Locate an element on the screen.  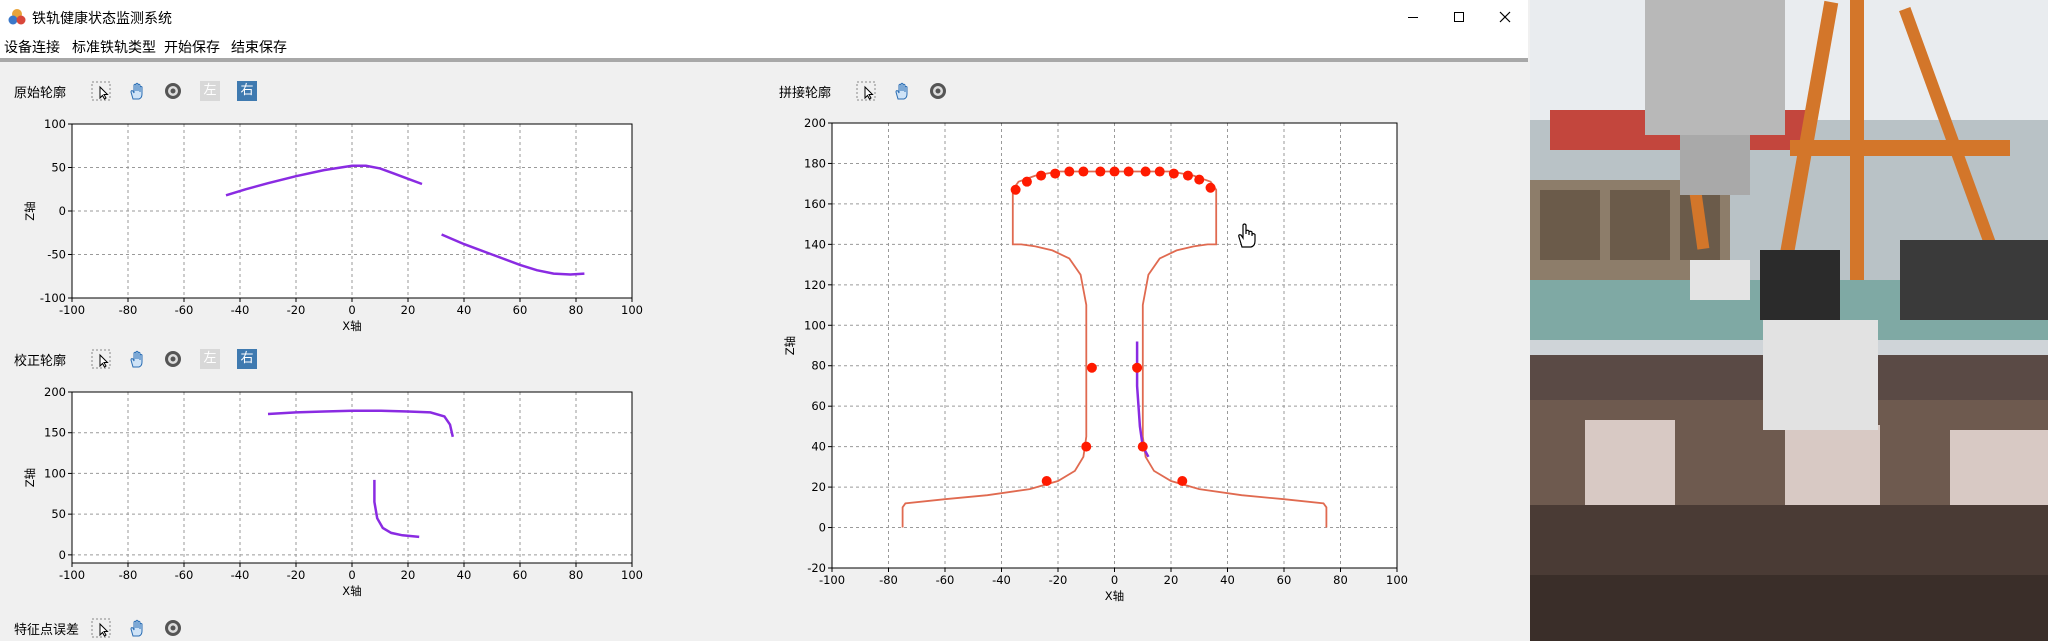
close-button is located at coordinates (1505, 17).